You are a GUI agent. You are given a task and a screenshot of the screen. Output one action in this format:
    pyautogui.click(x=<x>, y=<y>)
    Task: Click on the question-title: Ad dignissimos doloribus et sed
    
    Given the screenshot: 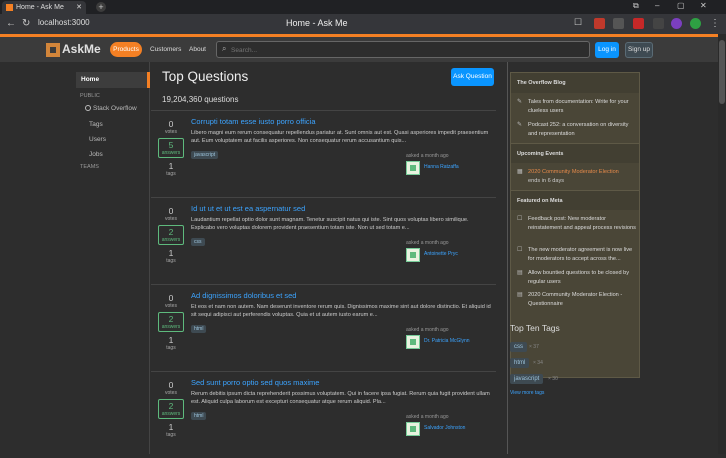 What is the action you would take?
    pyautogui.click(x=243, y=295)
    